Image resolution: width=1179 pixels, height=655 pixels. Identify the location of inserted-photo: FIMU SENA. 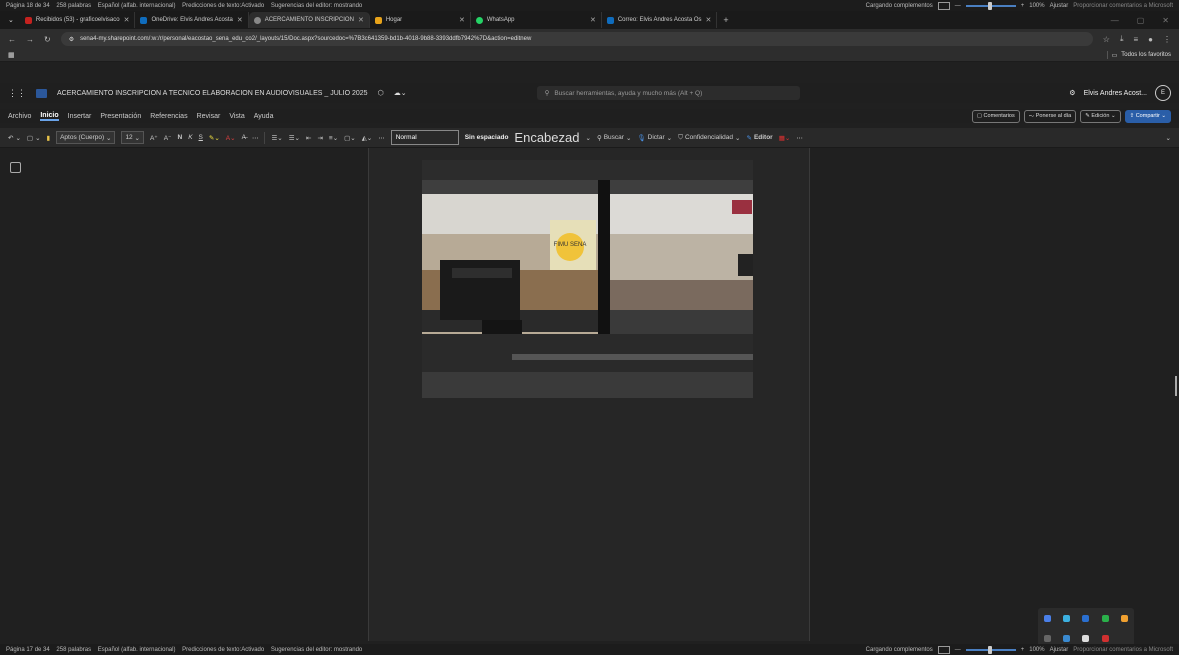
(587, 279).